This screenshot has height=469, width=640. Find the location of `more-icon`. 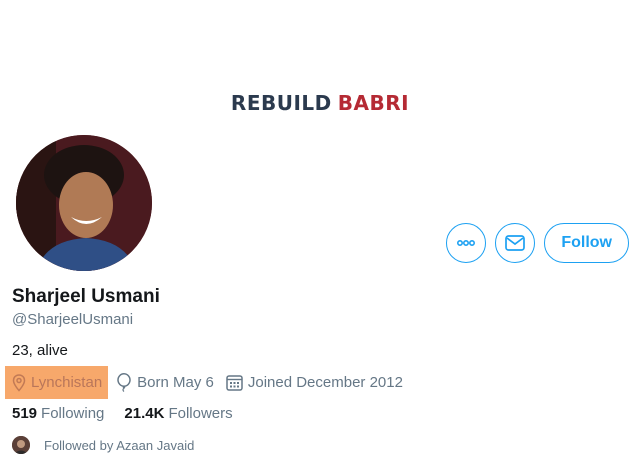

more-icon is located at coordinates (466, 243).